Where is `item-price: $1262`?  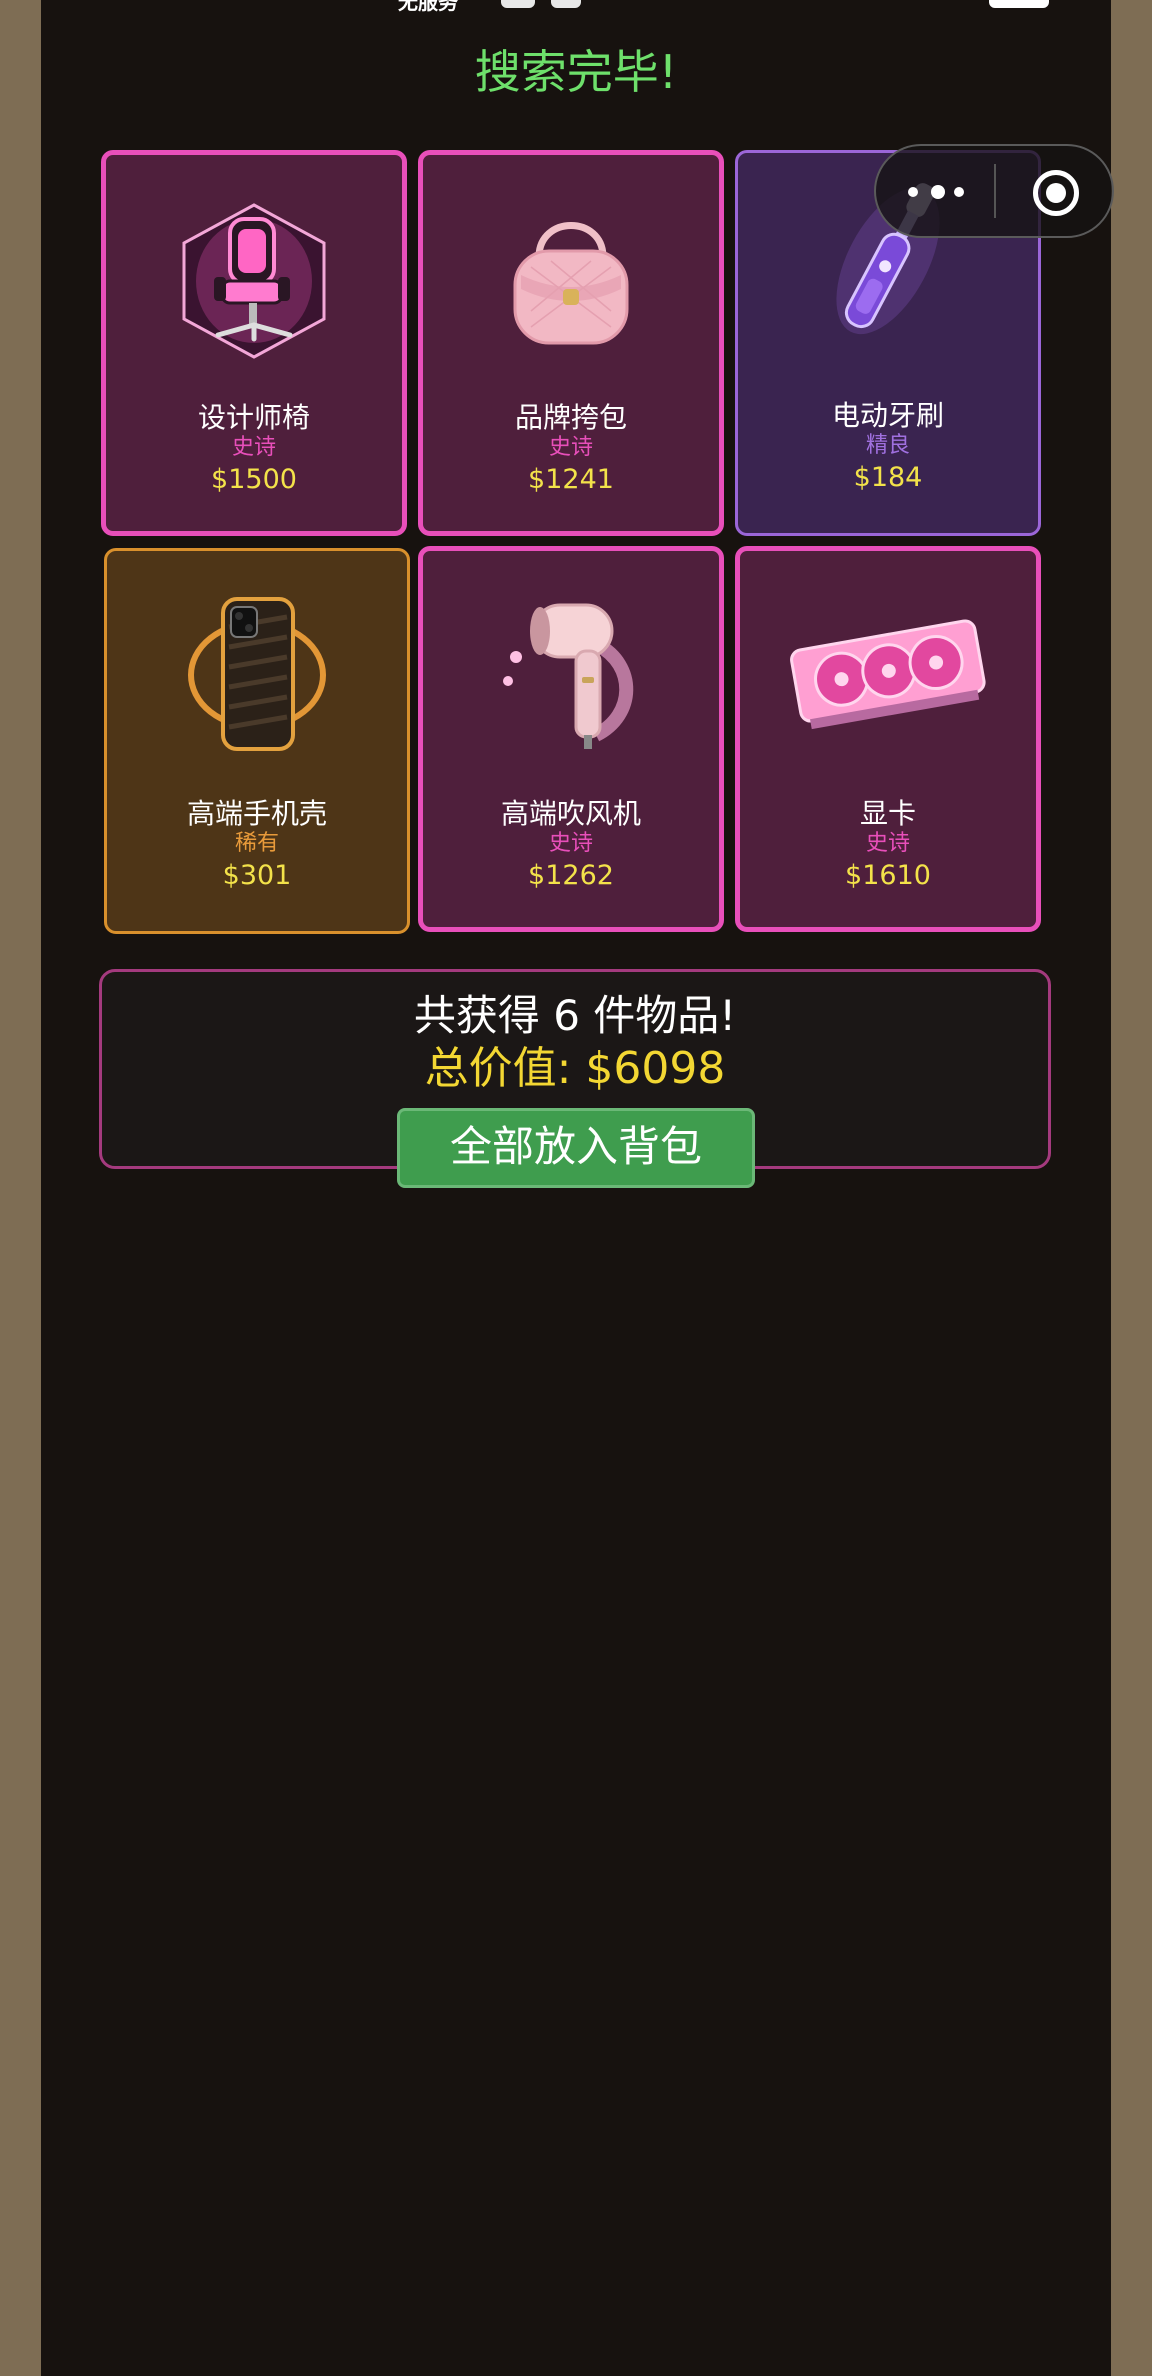
item-price: $1262 is located at coordinates (571, 875).